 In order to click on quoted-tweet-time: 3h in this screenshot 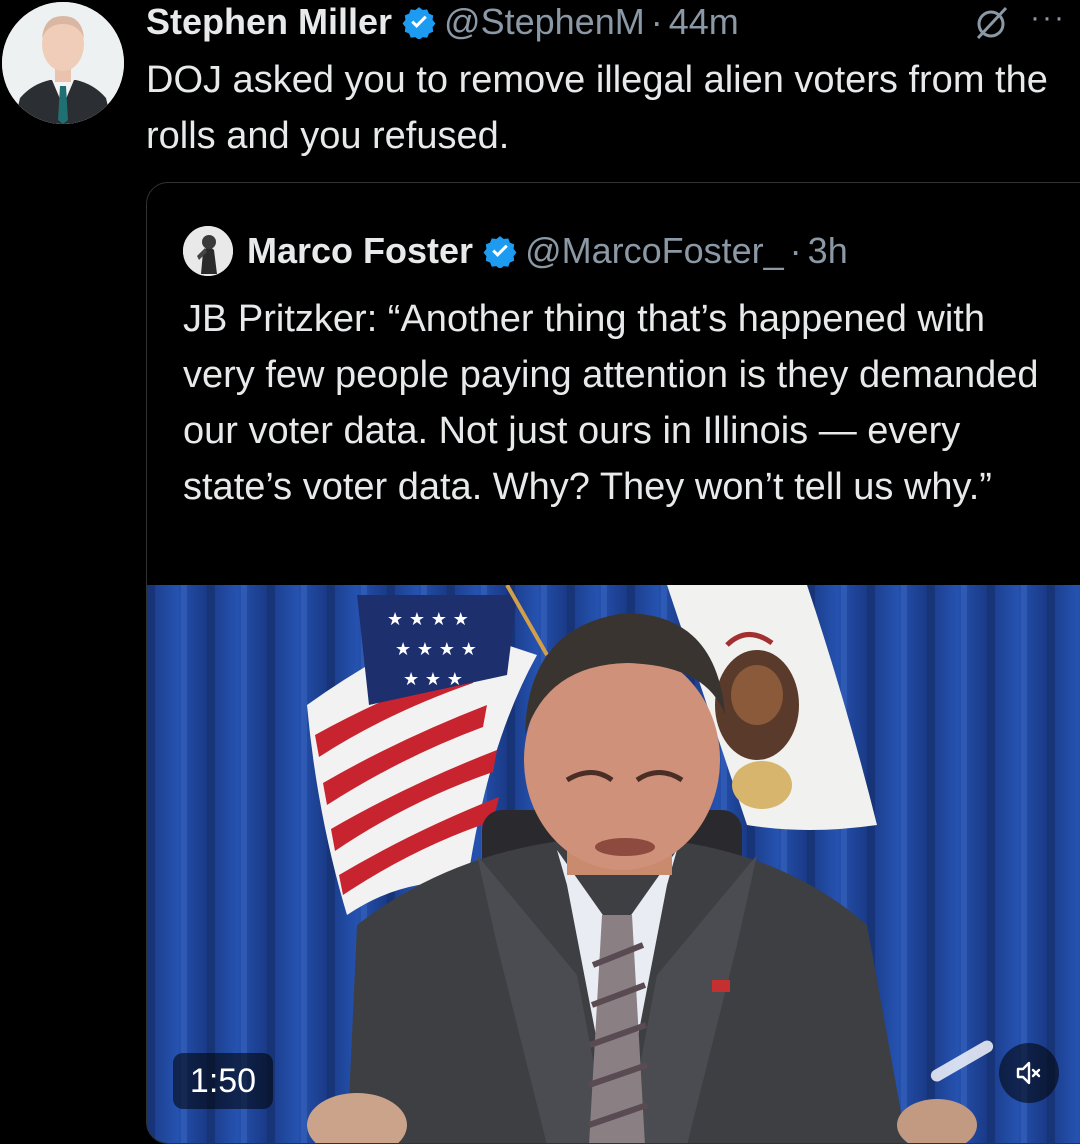, I will do `click(828, 251)`.